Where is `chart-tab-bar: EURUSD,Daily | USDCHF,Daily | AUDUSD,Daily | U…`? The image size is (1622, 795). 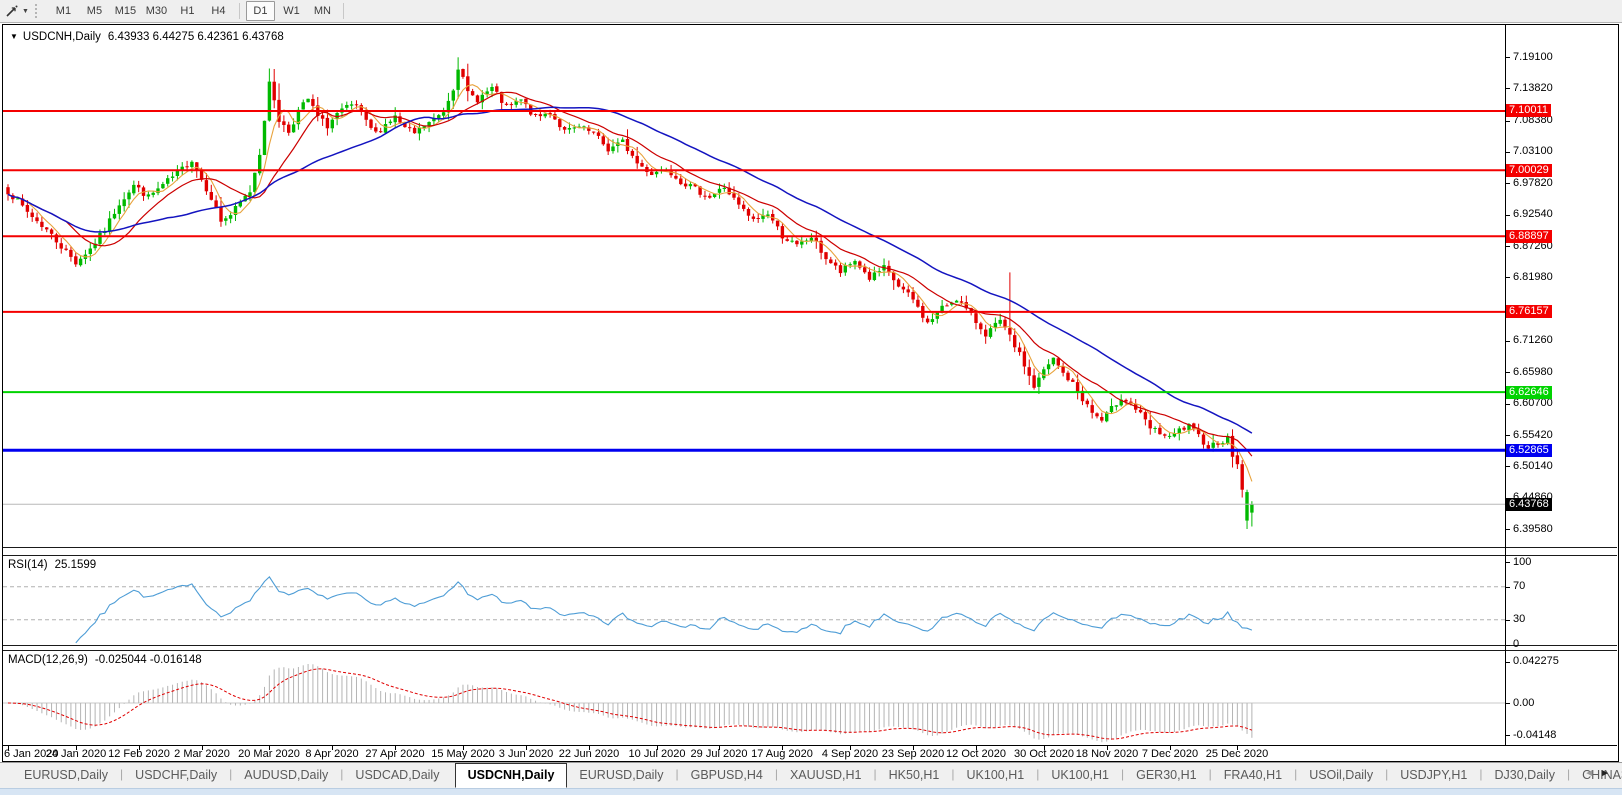 chart-tab-bar: EURUSD,Daily | USDCHF,Daily | AUDUSD,Daily | U… is located at coordinates (811, 775).